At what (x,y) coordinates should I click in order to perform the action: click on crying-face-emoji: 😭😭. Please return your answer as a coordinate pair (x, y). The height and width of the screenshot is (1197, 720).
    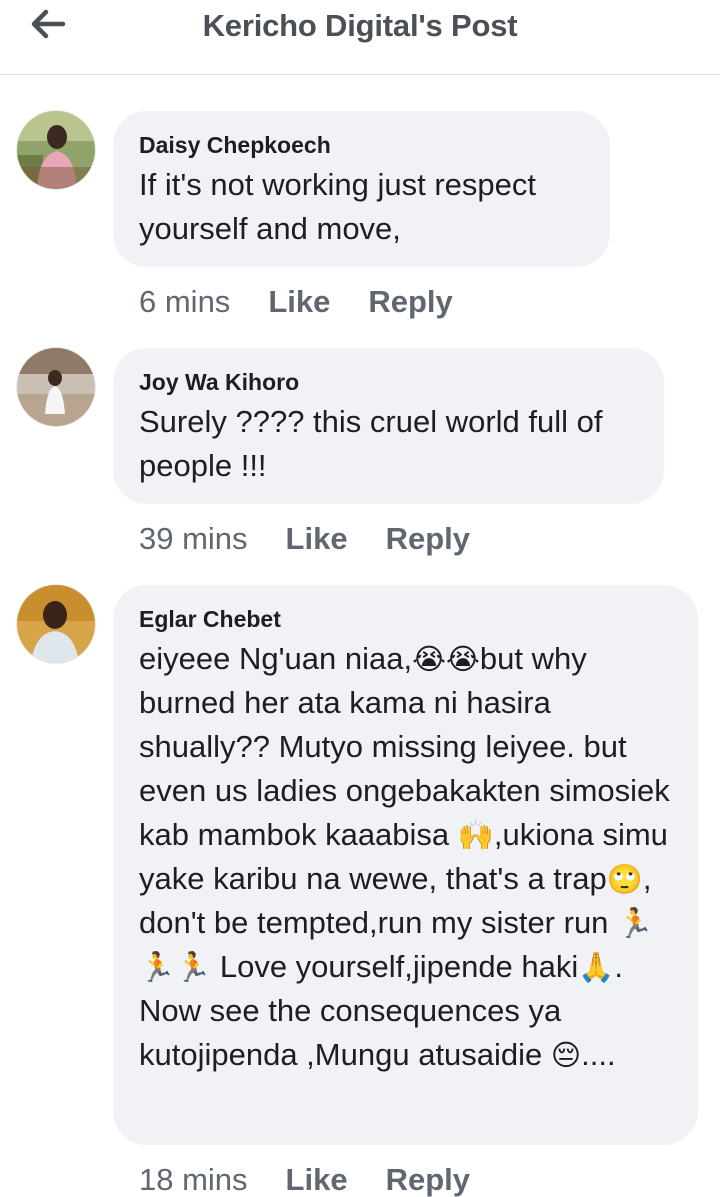
    Looking at the image, I should click on (446, 659).